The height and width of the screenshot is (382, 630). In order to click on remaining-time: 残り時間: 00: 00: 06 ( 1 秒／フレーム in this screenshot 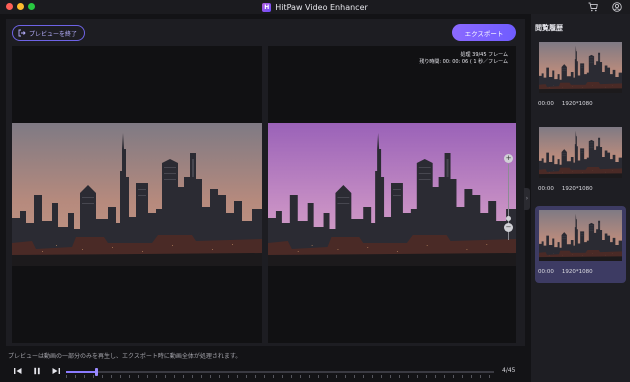, I will do `click(463, 62)`.